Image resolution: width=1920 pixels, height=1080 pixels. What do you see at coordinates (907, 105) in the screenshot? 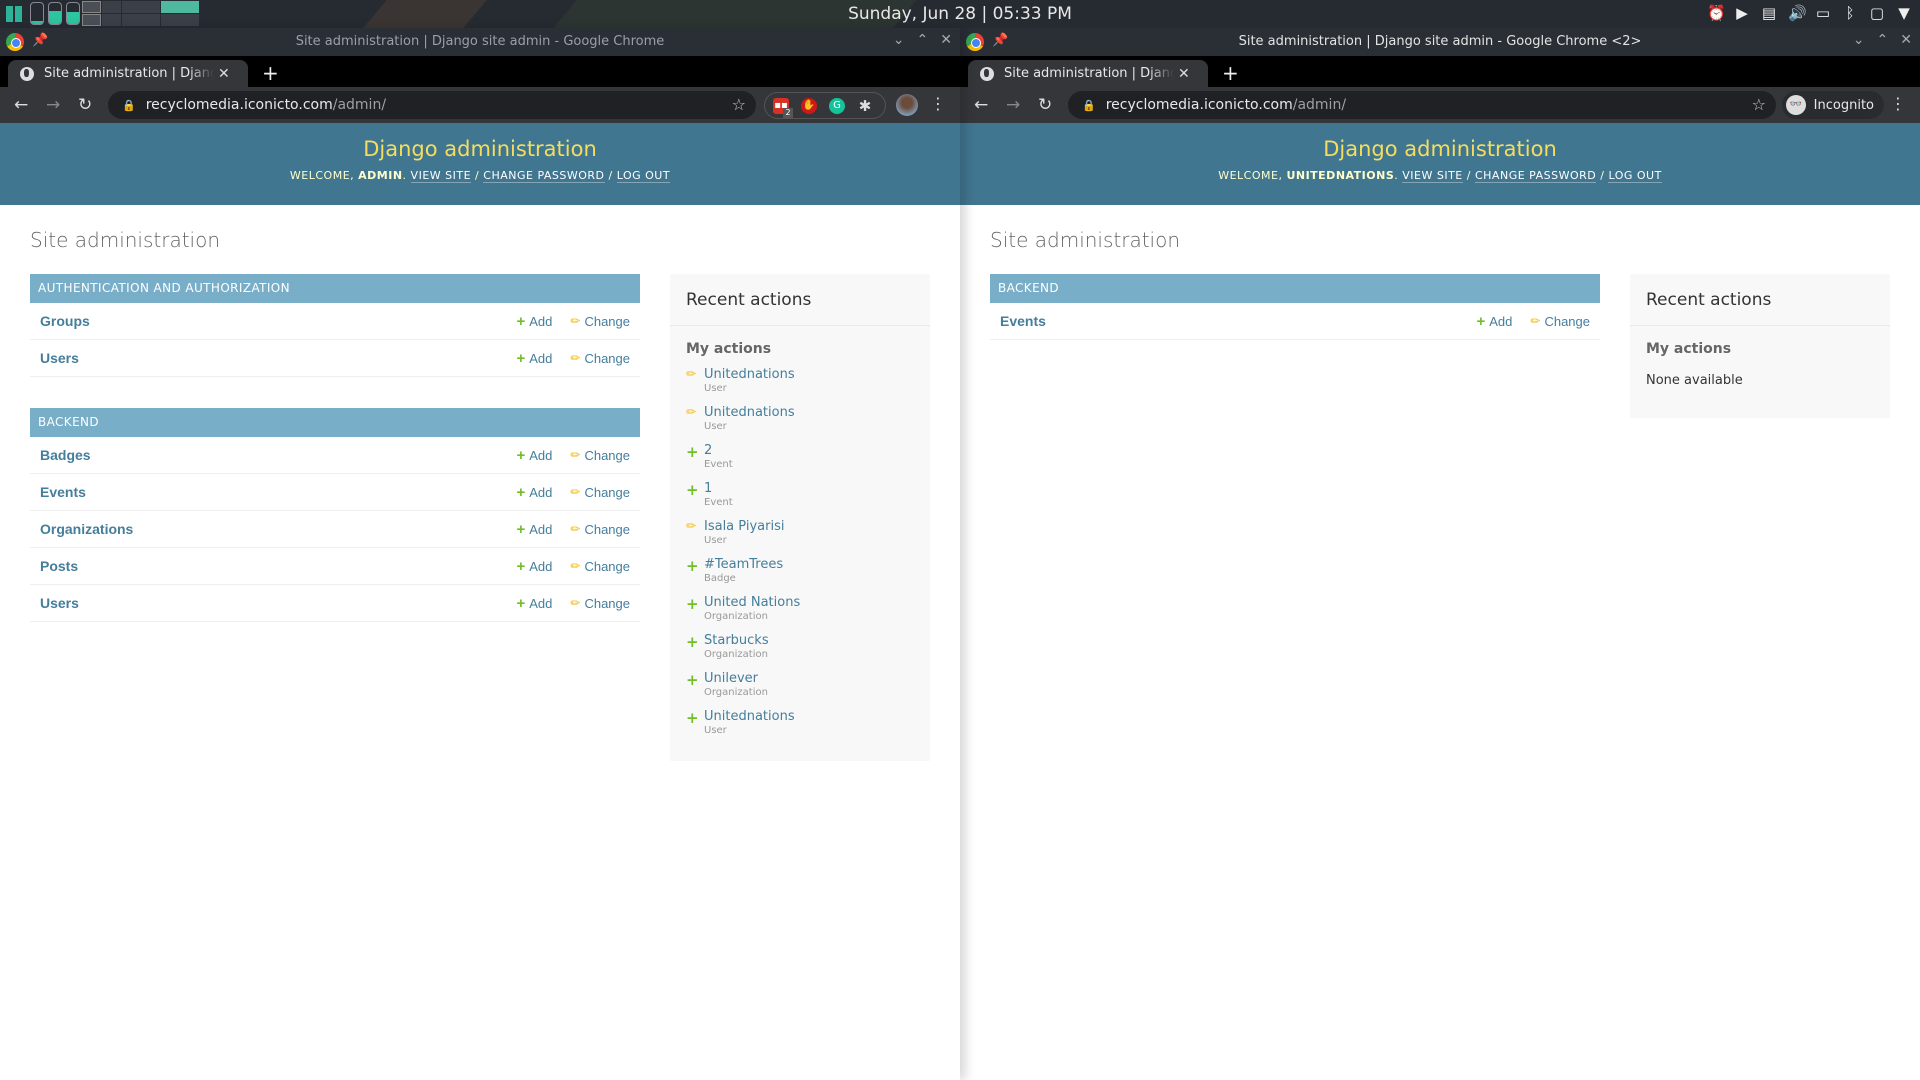
I see `profile-avatar` at bounding box center [907, 105].